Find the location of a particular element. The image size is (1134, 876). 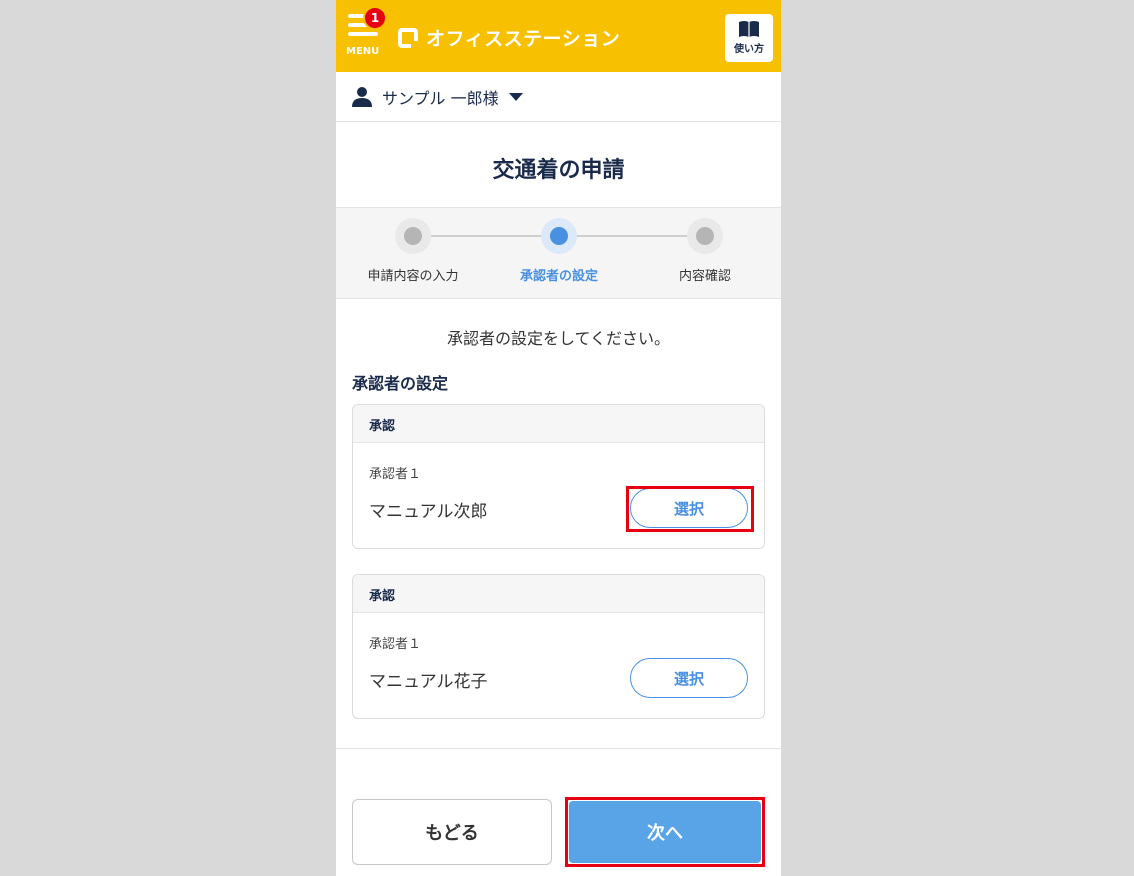

step-label-confirm: 内容確認 is located at coordinates (704, 276).